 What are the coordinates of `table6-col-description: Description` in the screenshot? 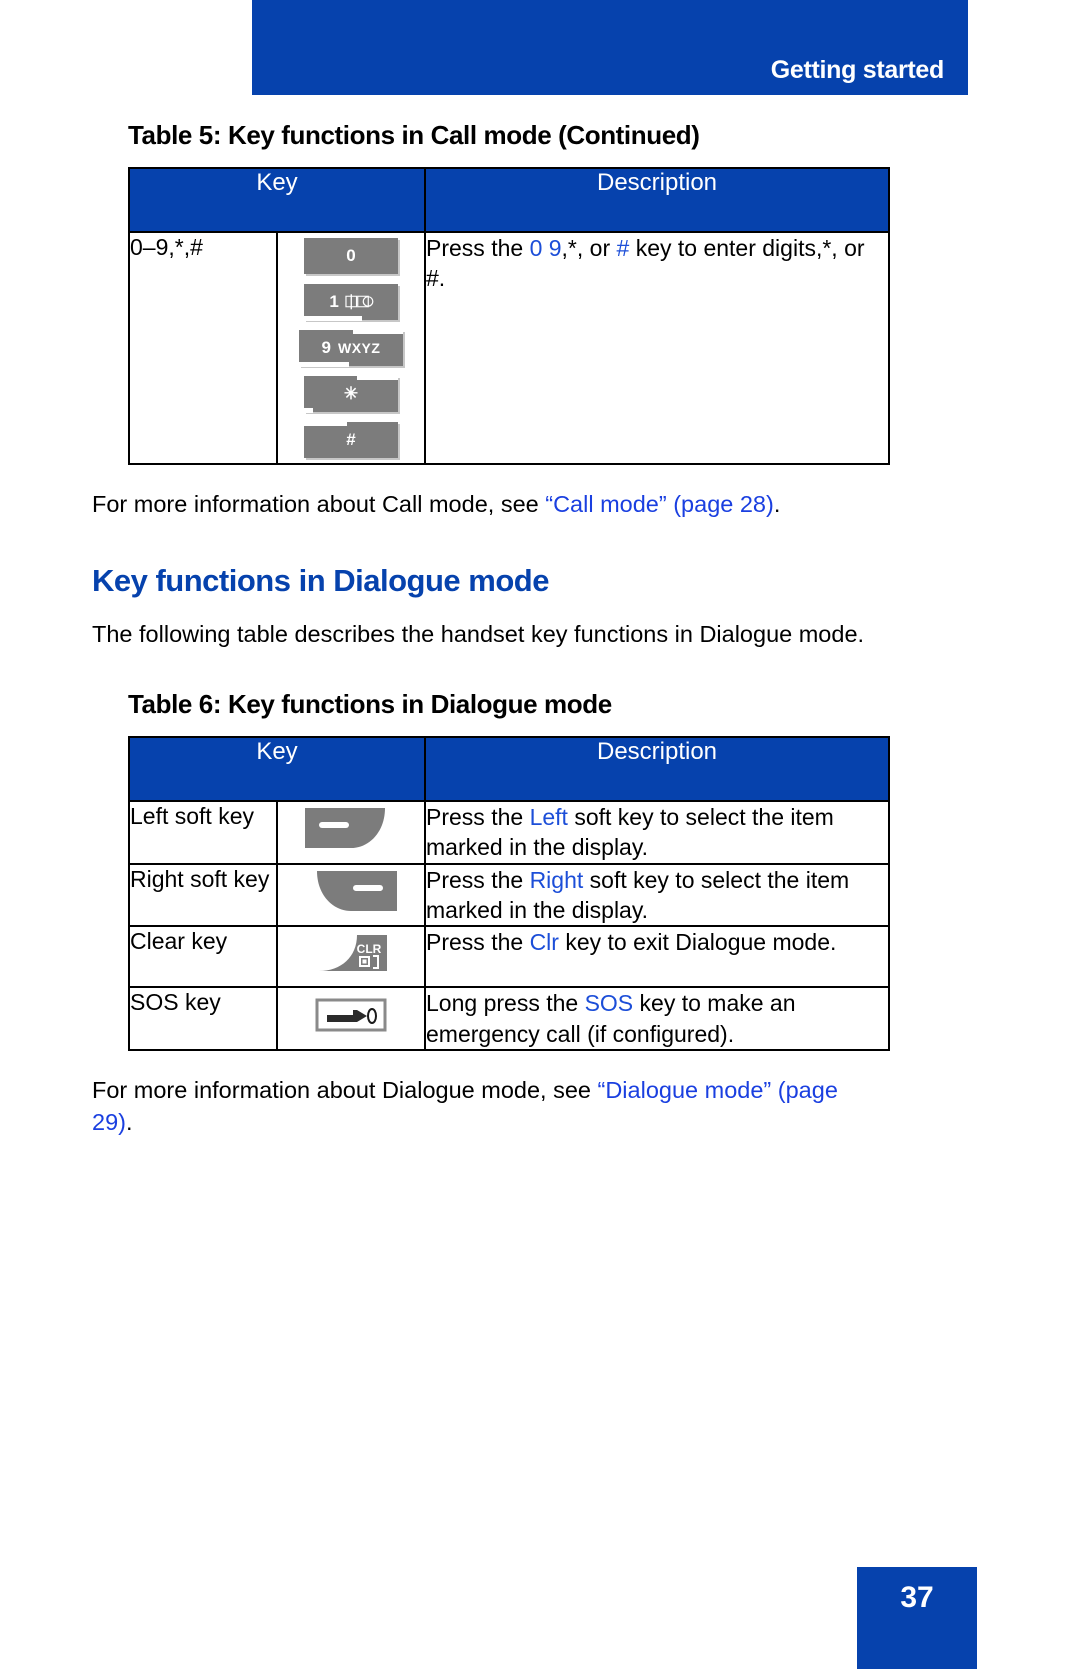 It's located at (657, 768).